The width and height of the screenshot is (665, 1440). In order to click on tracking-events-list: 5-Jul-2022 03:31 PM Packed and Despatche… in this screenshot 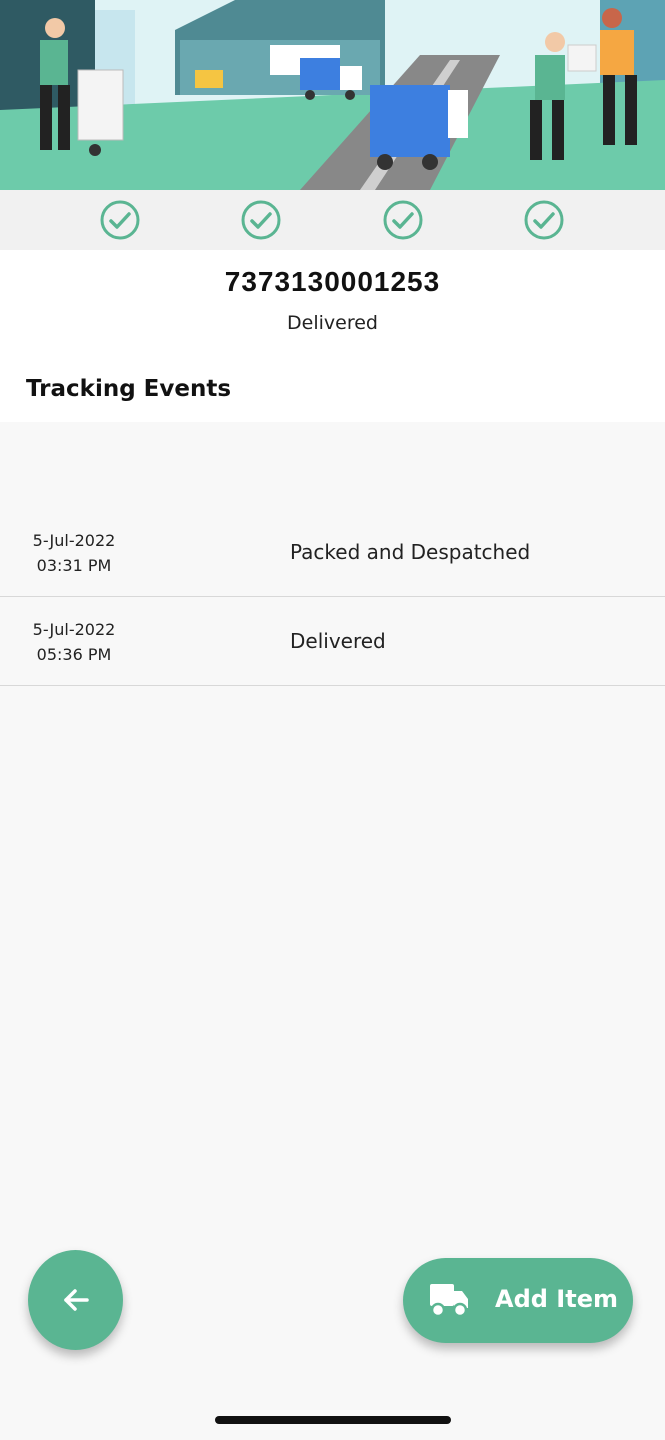, I will do `click(332, 597)`.